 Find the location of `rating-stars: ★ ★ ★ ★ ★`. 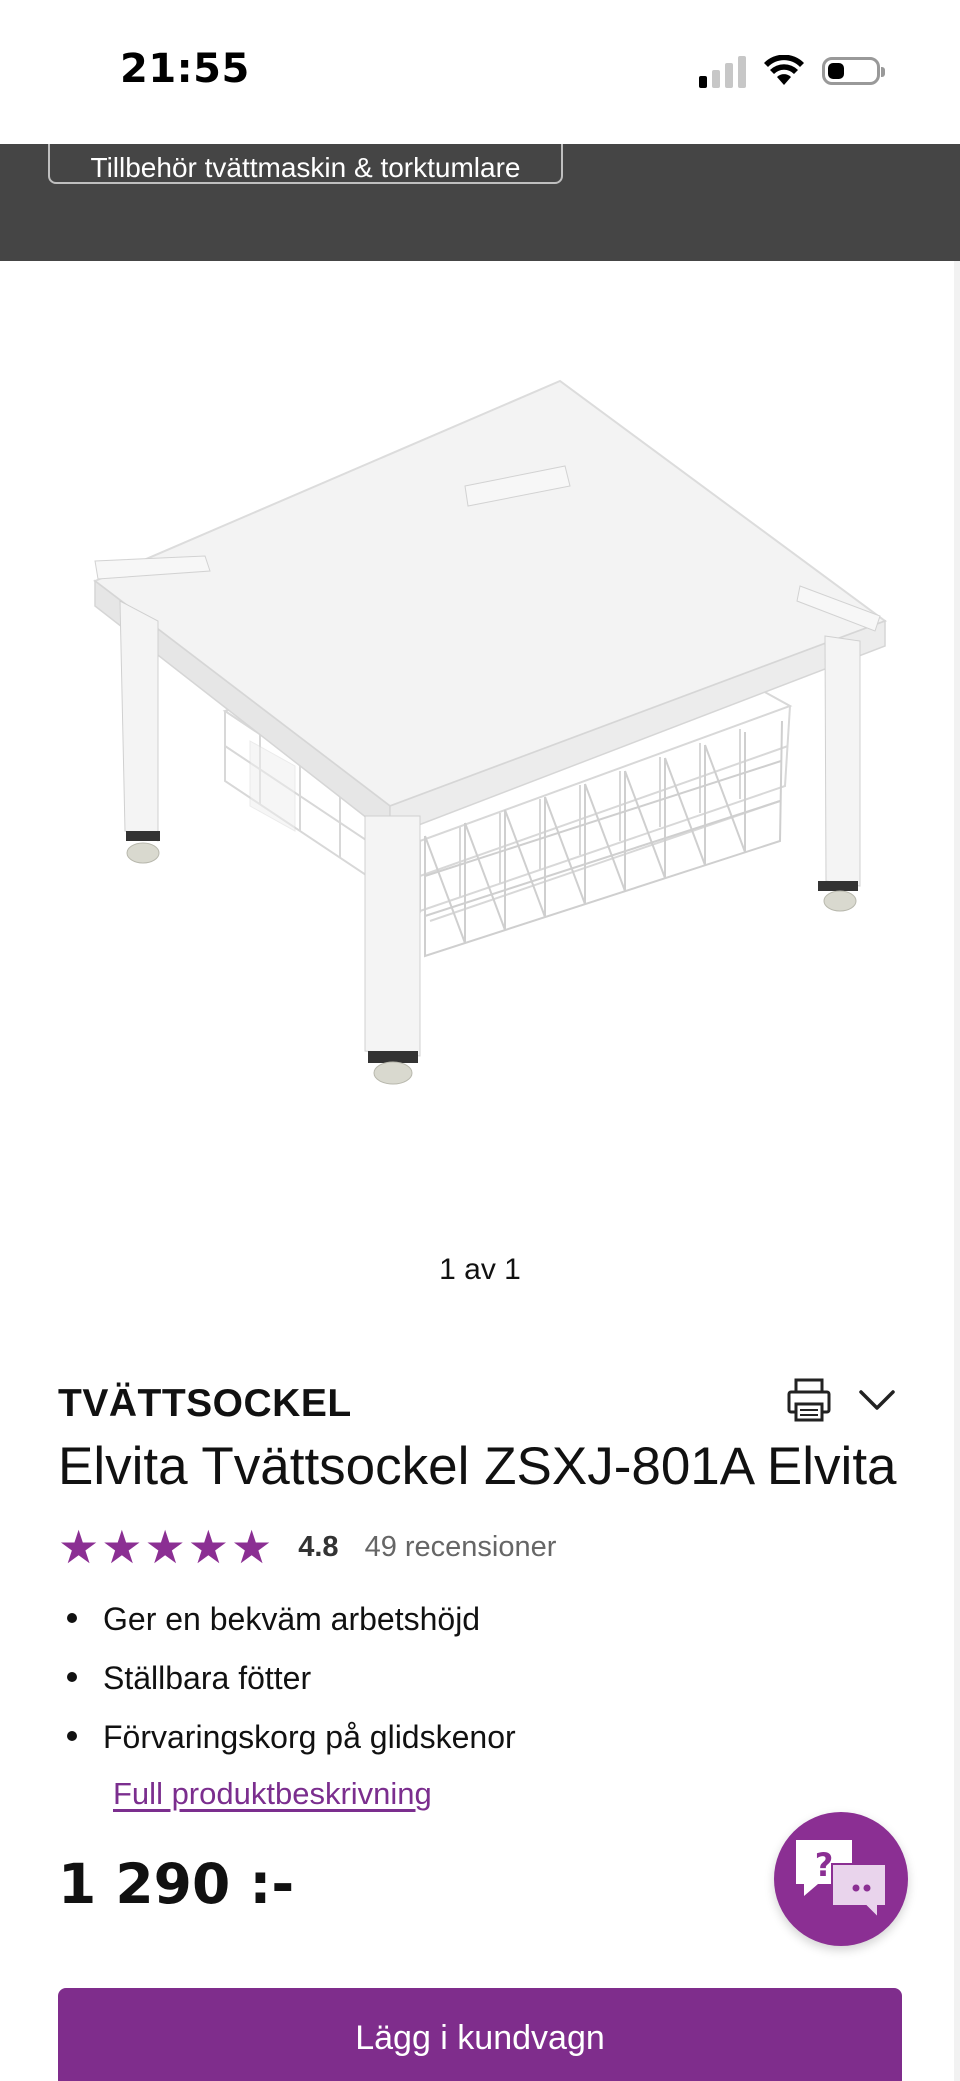

rating-stars: ★ ★ ★ ★ ★ is located at coordinates (165, 1547).